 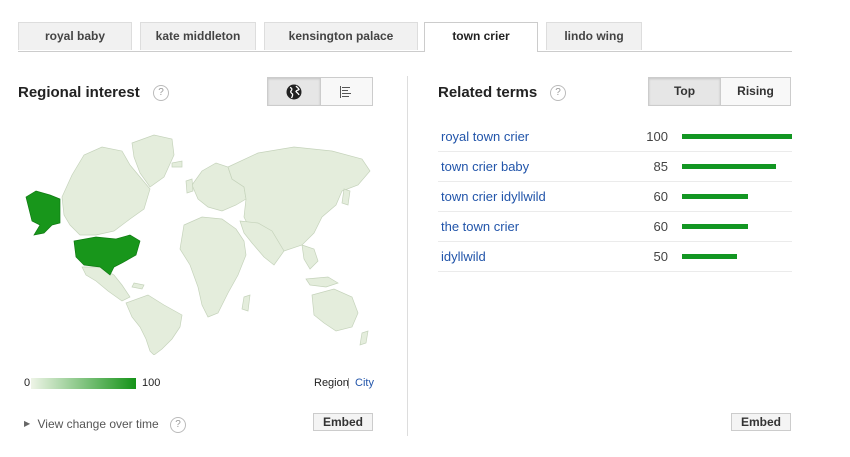 What do you see at coordinates (685, 91) in the screenshot?
I see `top-button: Top` at bounding box center [685, 91].